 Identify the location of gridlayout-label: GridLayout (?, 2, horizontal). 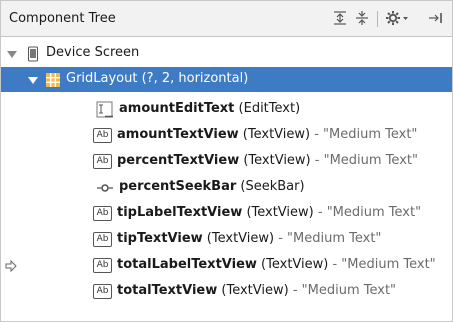
(157, 78).